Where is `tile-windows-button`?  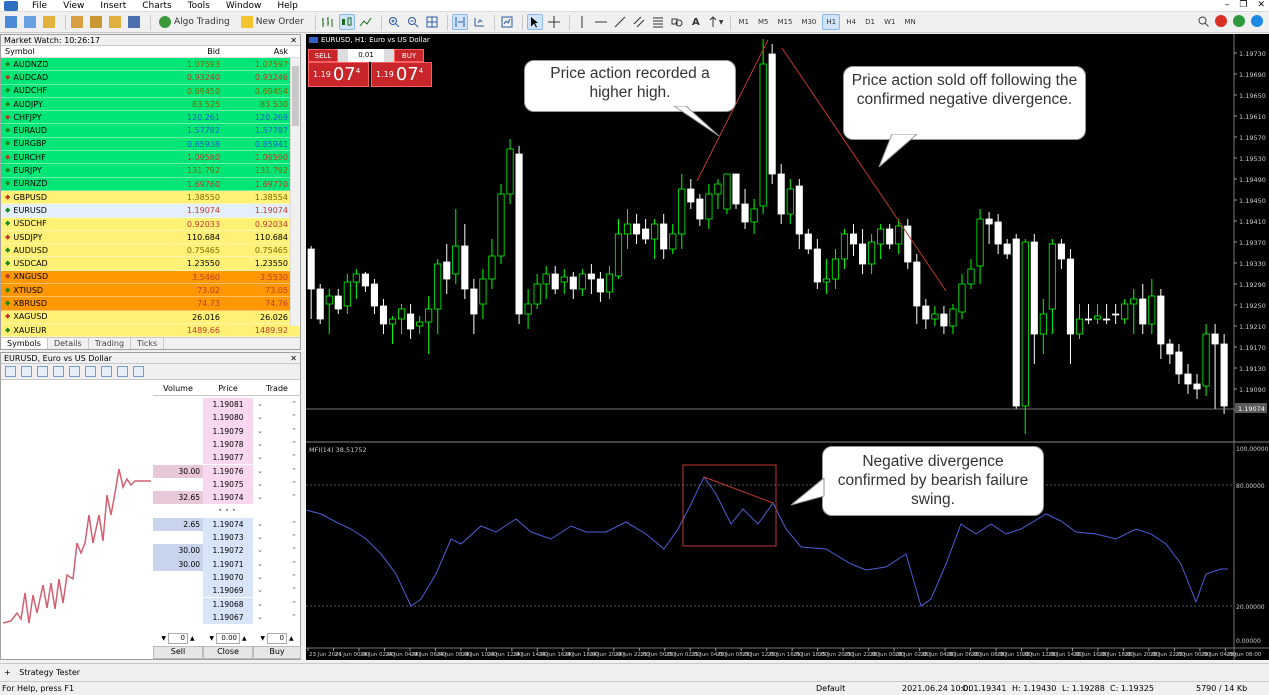 tile-windows-button is located at coordinates (432, 22).